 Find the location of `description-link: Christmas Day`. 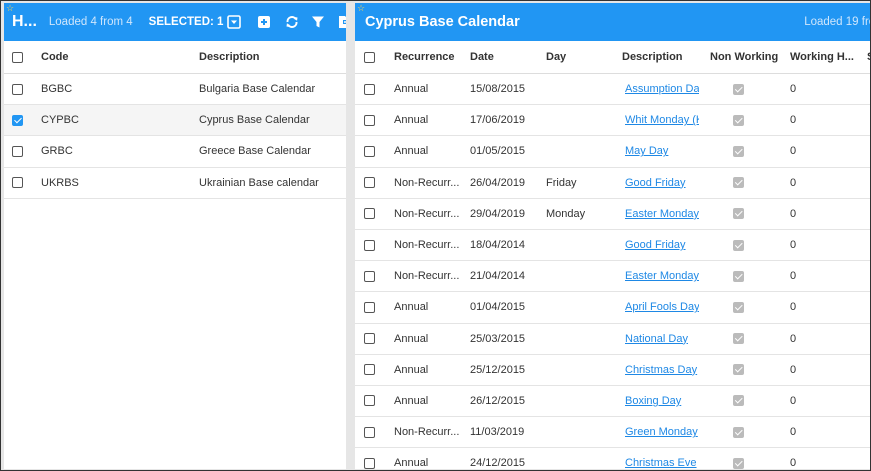

description-link: Christmas Day is located at coordinates (661, 370).